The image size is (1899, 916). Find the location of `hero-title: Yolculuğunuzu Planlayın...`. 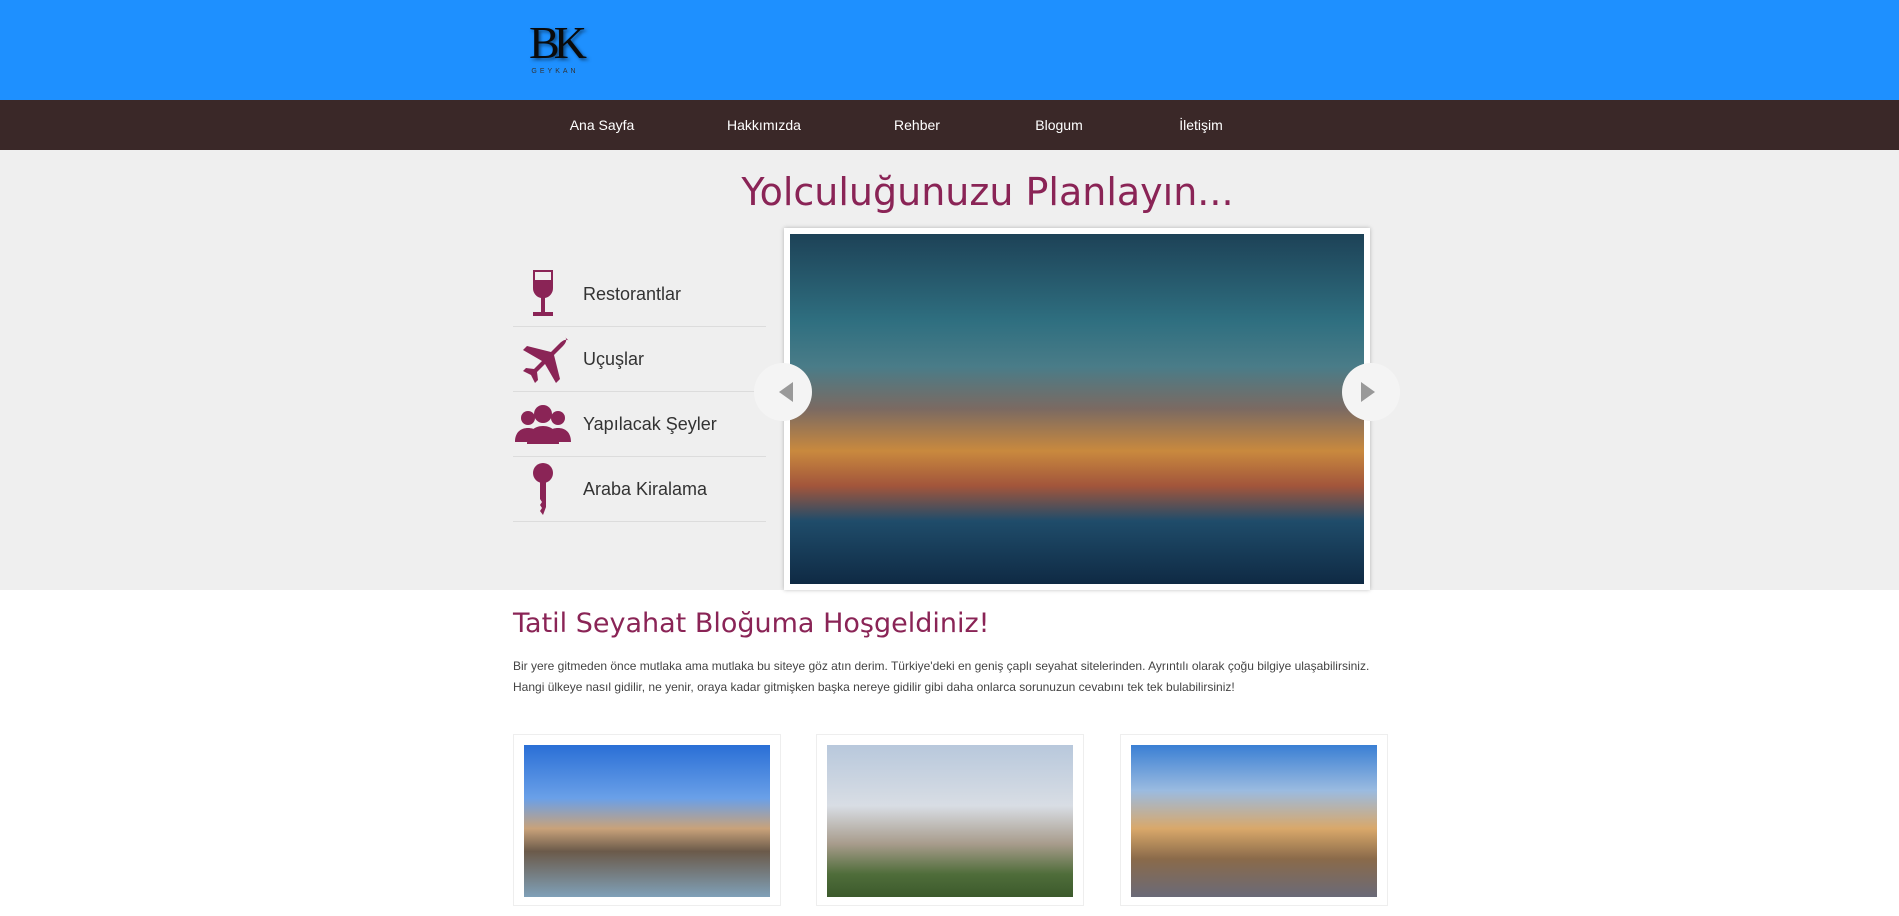

hero-title: Yolculuğunuzu Planlayın... is located at coordinates (987, 192).